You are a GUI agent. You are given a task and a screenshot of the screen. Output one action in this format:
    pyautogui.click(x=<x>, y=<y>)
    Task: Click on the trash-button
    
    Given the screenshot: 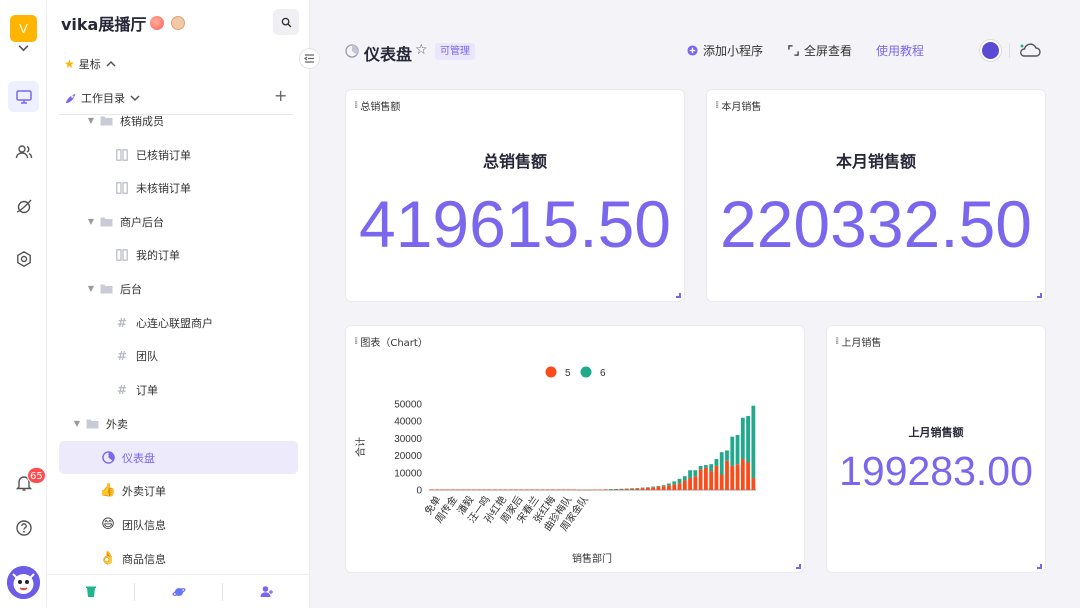 What is the action you would take?
    pyautogui.click(x=90, y=592)
    